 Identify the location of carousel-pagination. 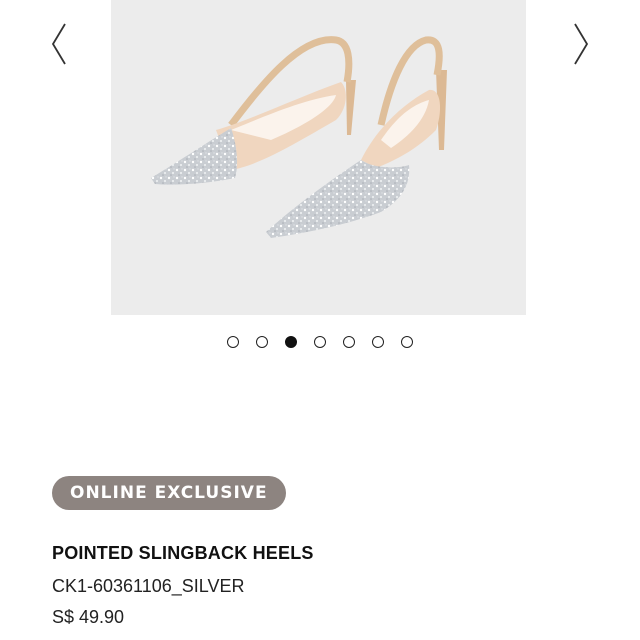
(320, 342).